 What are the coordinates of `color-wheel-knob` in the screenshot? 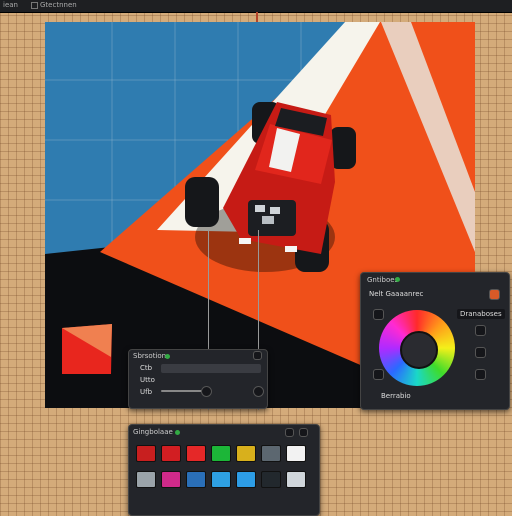 It's located at (419, 350).